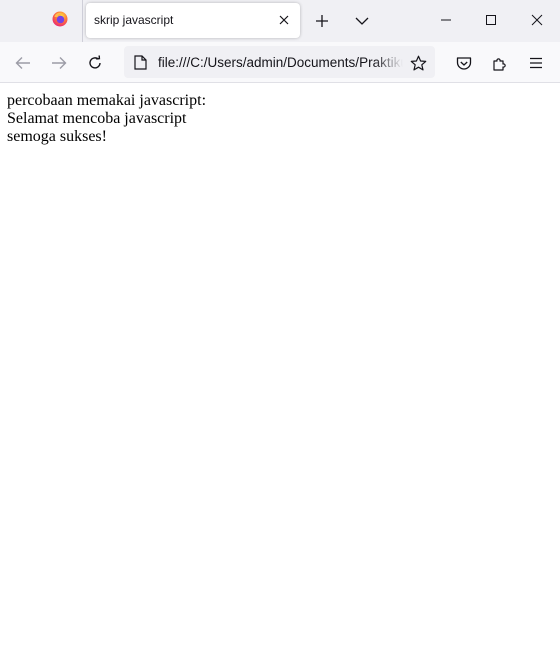 The height and width of the screenshot is (652, 560). Describe the element at coordinates (57, 136) in the screenshot. I see `page-text-line: semoga sukses!` at that location.